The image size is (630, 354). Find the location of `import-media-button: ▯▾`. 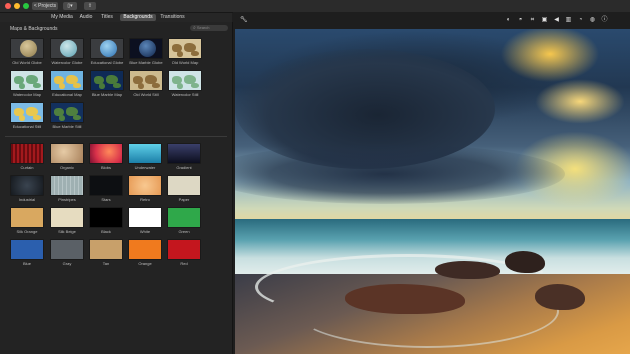

import-media-button: ▯▾ is located at coordinates (70, 6).